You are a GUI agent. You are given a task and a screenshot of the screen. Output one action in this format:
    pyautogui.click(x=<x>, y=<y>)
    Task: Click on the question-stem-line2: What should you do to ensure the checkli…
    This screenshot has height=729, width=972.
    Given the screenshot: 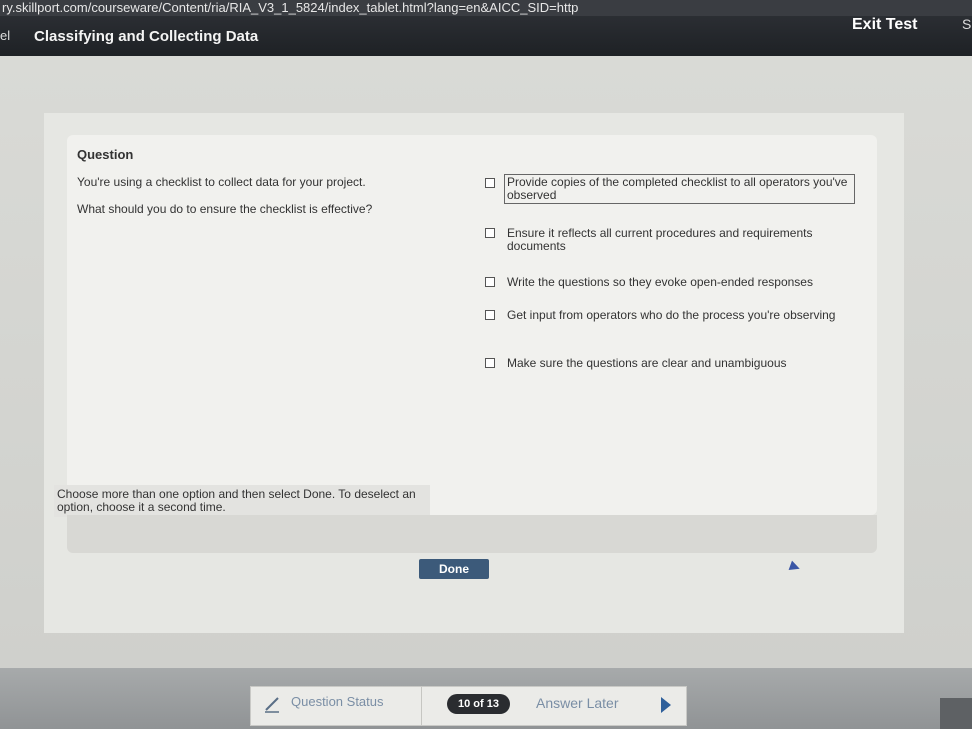 What is the action you would take?
    pyautogui.click(x=225, y=209)
    